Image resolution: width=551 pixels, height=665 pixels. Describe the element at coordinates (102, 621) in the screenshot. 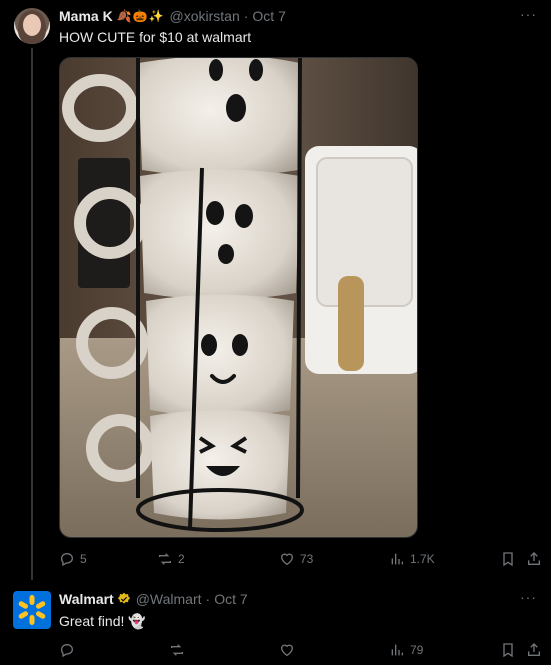

I see `tweet-text: Great find! 👻` at that location.